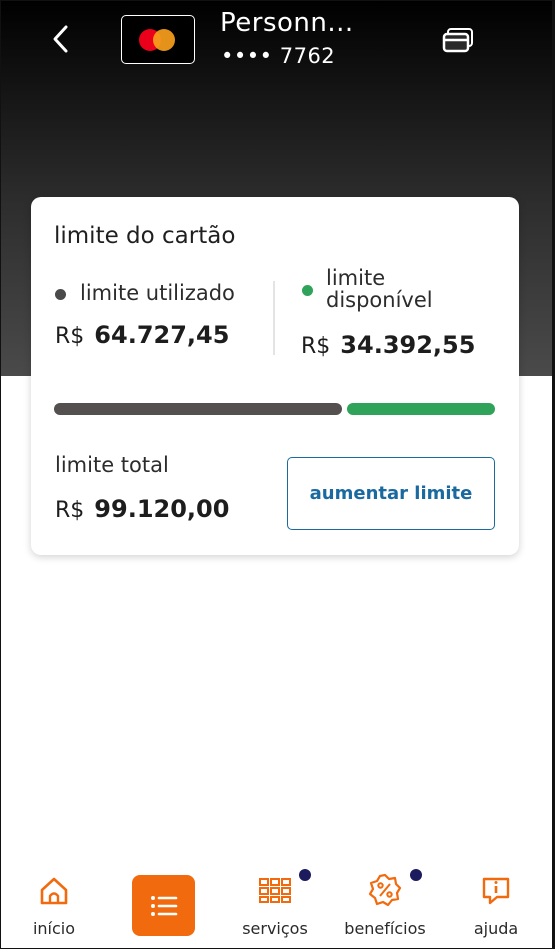 The image size is (555, 949). Describe the element at coordinates (421, 409) in the screenshot. I see `available-limit-bar` at that location.